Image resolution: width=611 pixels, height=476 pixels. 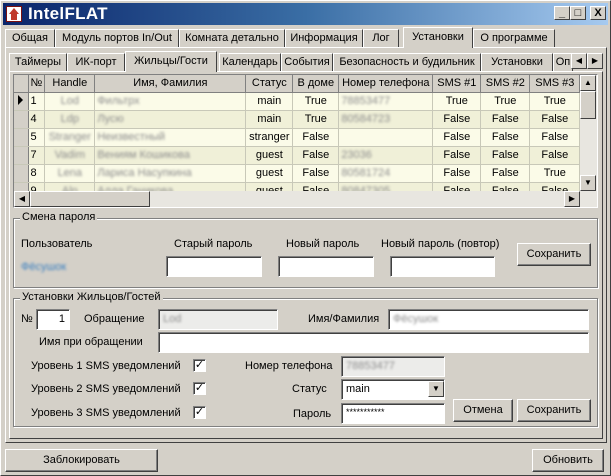 What do you see at coordinates (505, 101) in the screenshot?
I see `cell-sms2: True` at bounding box center [505, 101].